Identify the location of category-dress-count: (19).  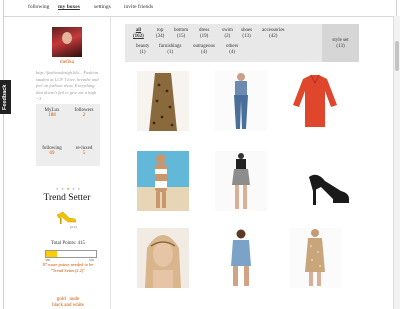
(204, 36).